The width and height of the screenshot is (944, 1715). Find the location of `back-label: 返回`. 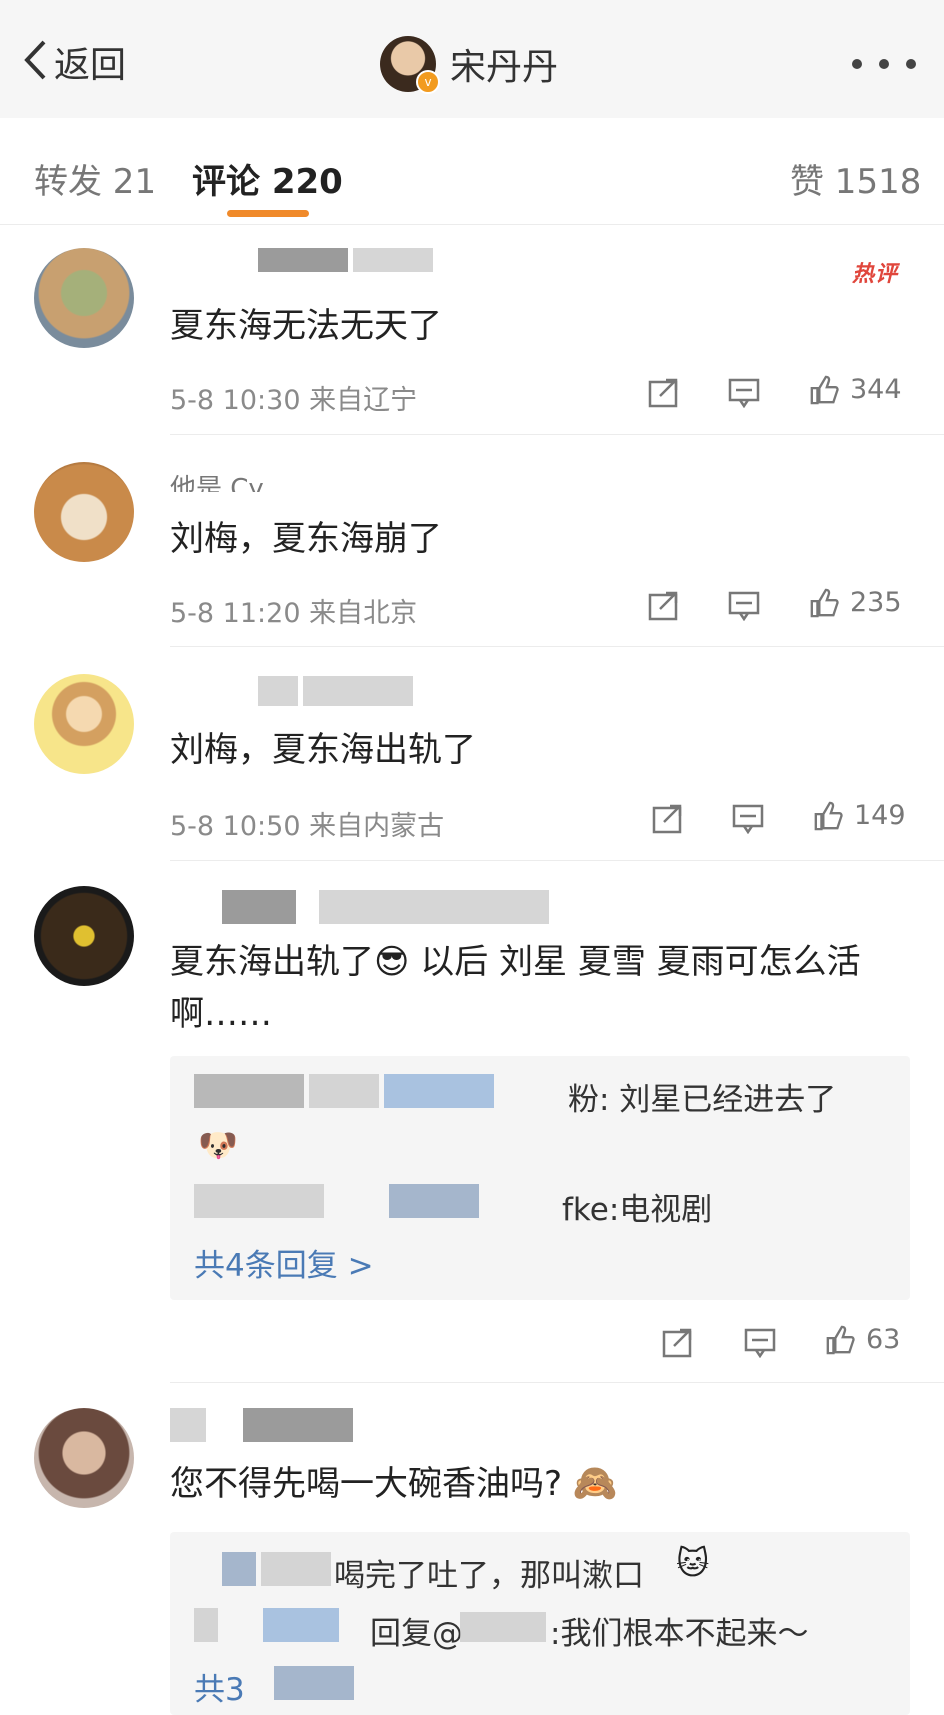

back-label: 返回 is located at coordinates (90, 65).